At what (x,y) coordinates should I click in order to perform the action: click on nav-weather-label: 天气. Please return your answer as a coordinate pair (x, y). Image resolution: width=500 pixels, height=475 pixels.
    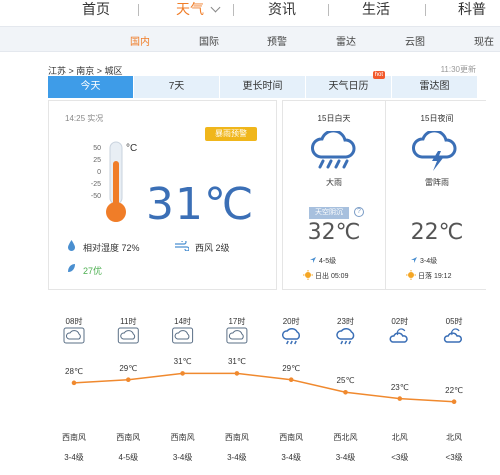
    Looking at the image, I should click on (190, 9).